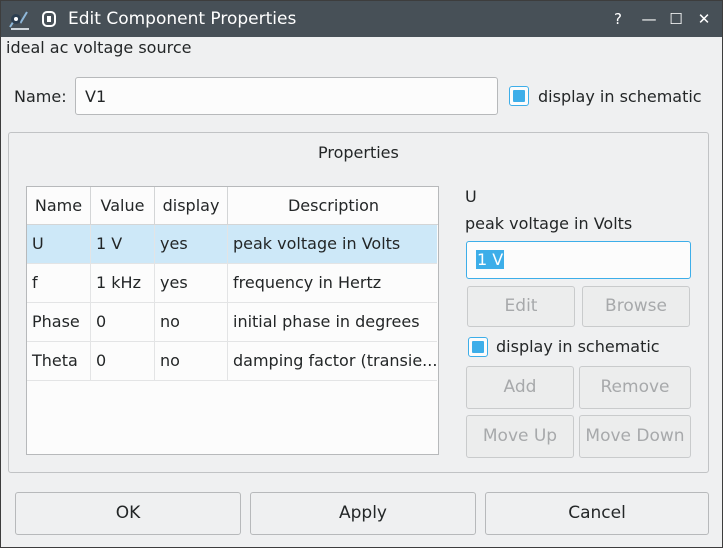 The image size is (723, 548). I want to click on maximize-button: ☐, so click(676, 19).